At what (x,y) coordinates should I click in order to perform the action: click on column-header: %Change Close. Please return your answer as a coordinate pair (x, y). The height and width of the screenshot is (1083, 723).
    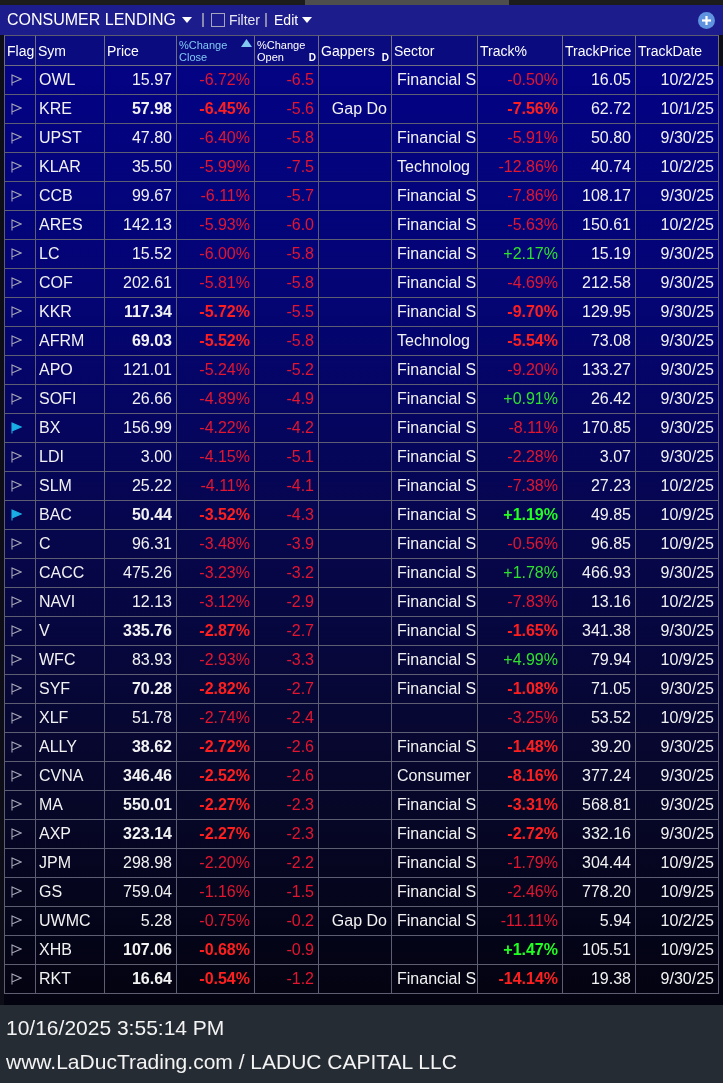
    Looking at the image, I should click on (215, 50).